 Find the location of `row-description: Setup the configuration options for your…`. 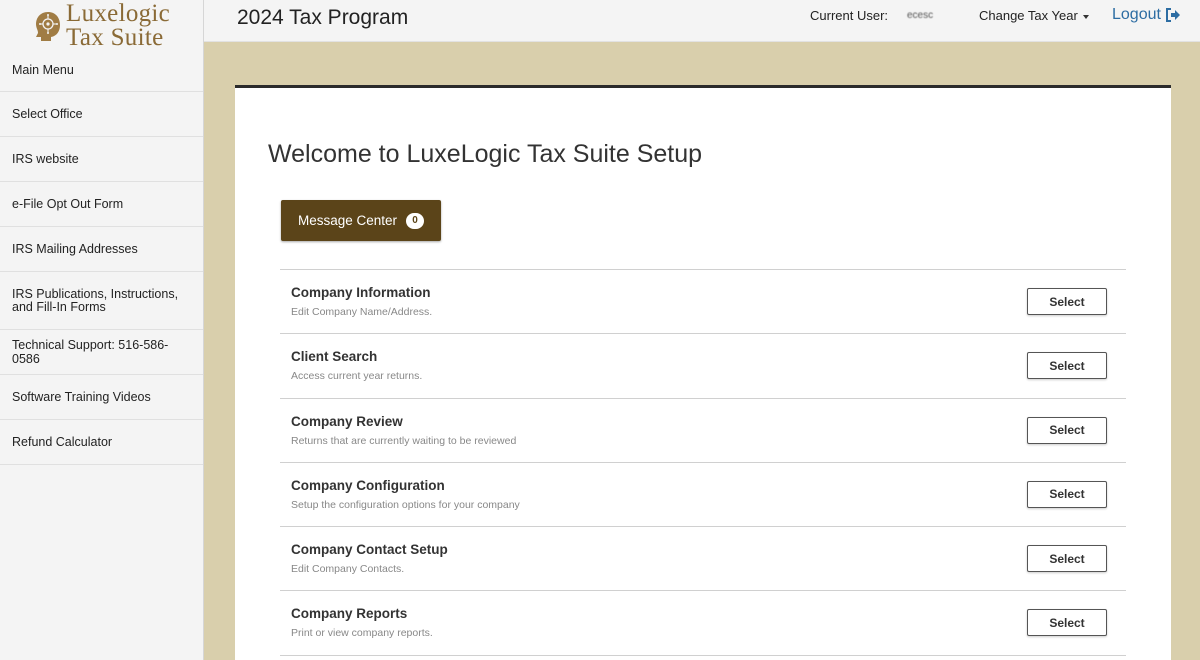

row-description: Setup the configuration options for your… is located at coordinates (405, 504).